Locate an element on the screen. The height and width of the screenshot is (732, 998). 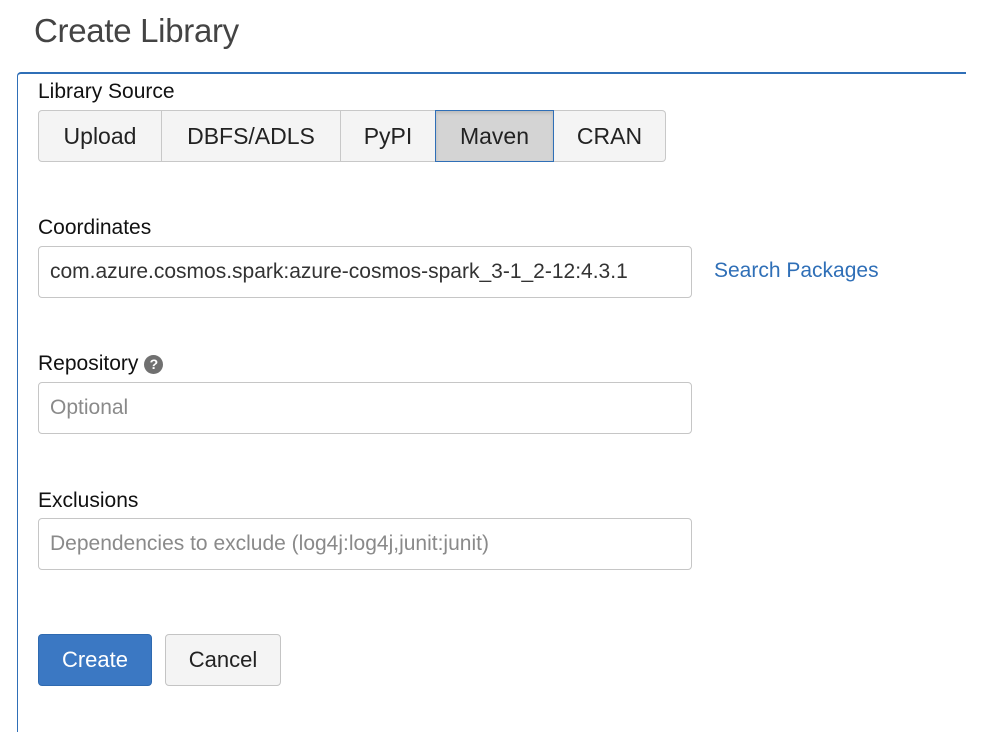
coordinates-label: Coordinates is located at coordinates (95, 227).